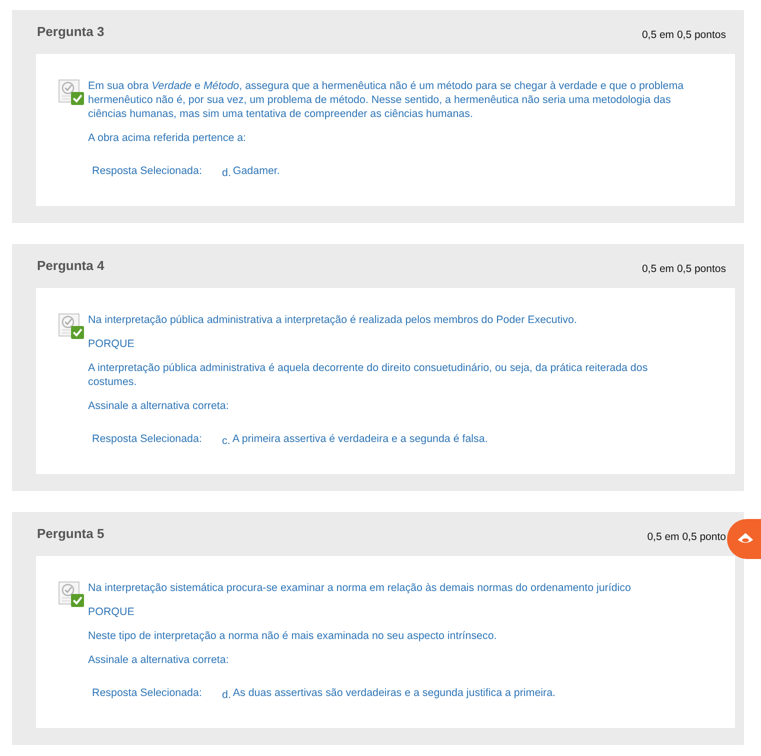 The width and height of the screenshot is (761, 756). Describe the element at coordinates (333, 320) in the screenshot. I see `question-text: Na interpretação pública administrativa a interpretação é realizada pelos membros do Poder Executivo.` at that location.